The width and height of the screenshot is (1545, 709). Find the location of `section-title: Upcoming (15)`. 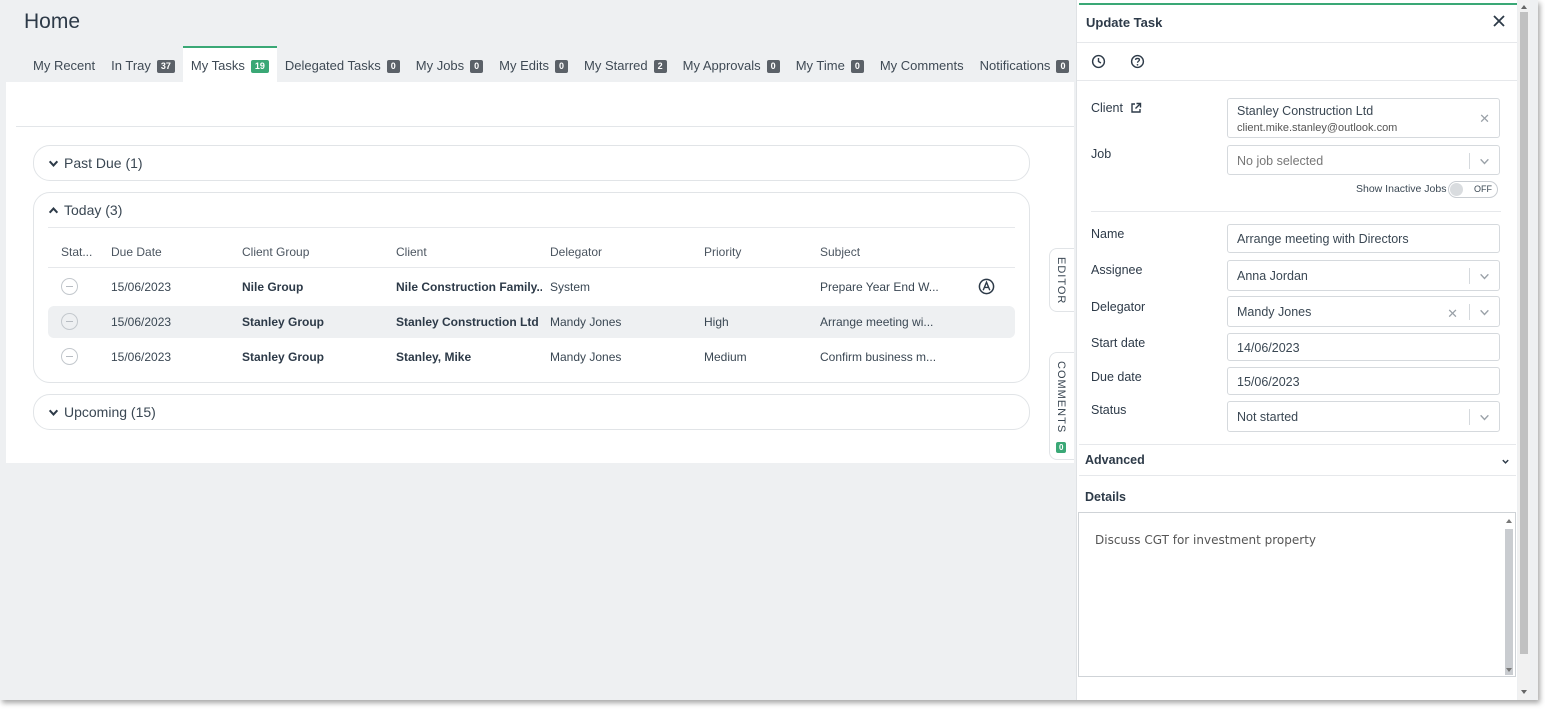

section-title: Upcoming (15) is located at coordinates (110, 412).